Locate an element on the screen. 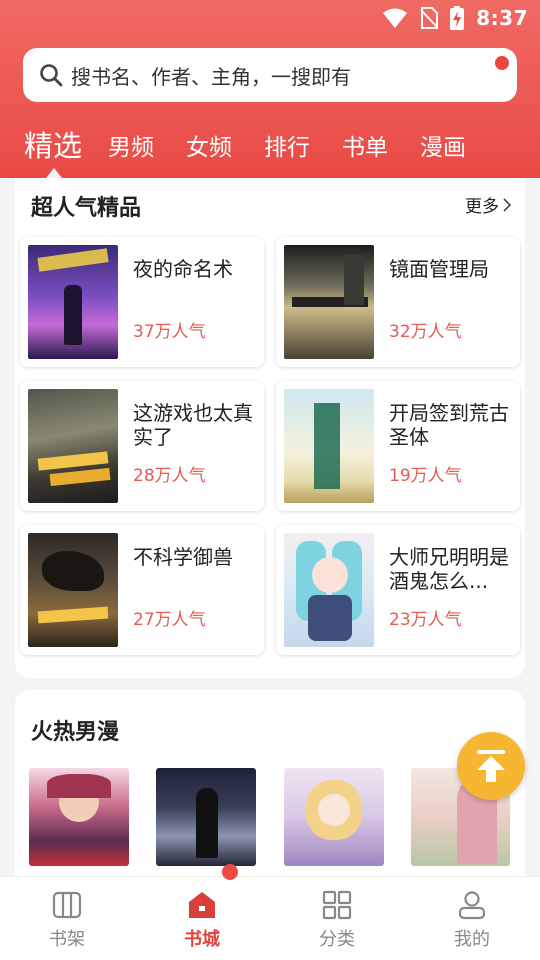 The image size is (540, 960). book-popularity: 28万人气 is located at coordinates (169, 476).